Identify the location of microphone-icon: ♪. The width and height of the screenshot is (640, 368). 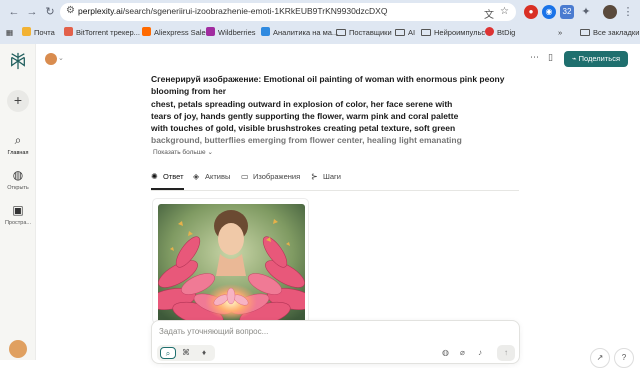
(480, 352).